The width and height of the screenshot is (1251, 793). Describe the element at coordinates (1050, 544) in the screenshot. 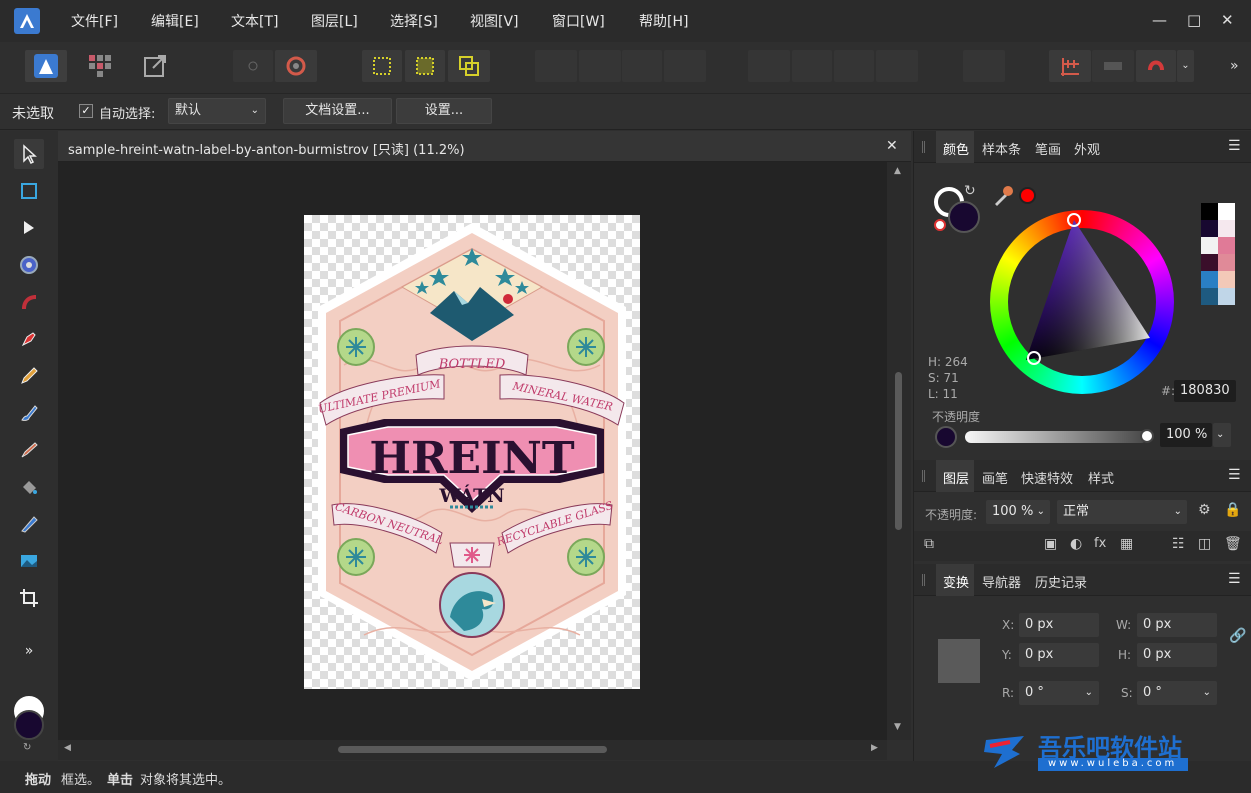

I see `mask-icon: ▣` at that location.